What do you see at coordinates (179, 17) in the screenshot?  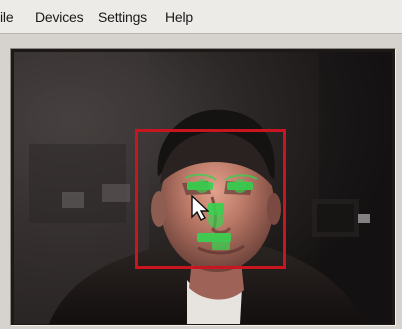 I see `menu-help: Help` at bounding box center [179, 17].